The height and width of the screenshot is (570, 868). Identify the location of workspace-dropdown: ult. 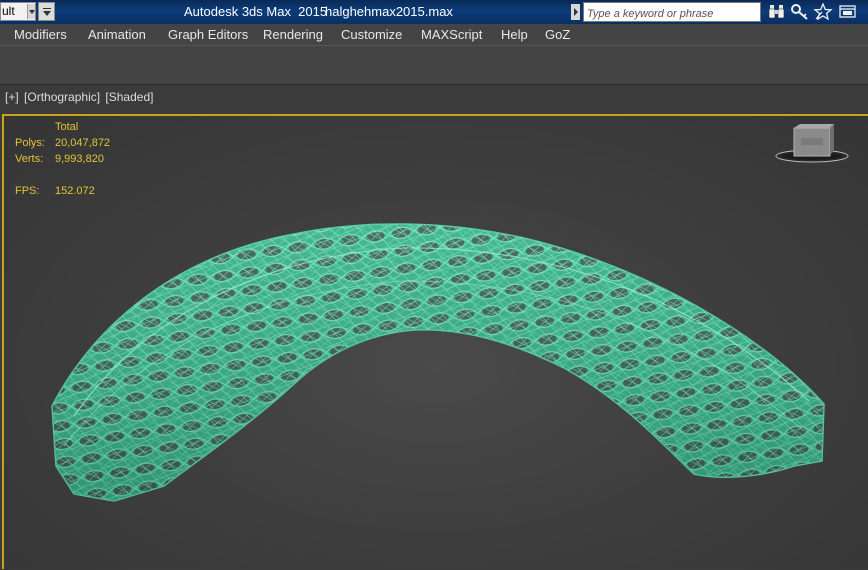
(18, 11).